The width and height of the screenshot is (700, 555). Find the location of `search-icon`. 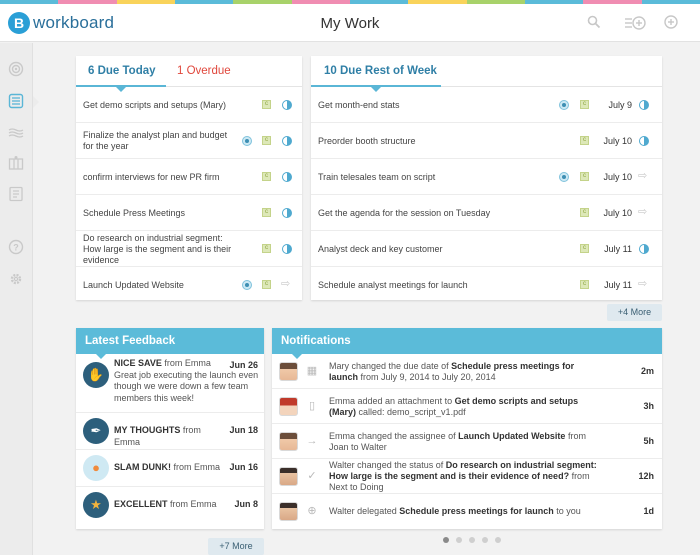

search-icon is located at coordinates (594, 24).